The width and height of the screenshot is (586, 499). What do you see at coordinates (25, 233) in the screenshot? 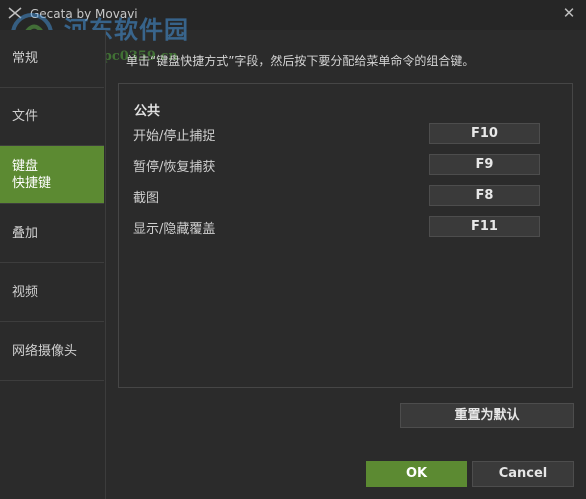
I see `sidebar-item-label: 叠加` at bounding box center [25, 233].